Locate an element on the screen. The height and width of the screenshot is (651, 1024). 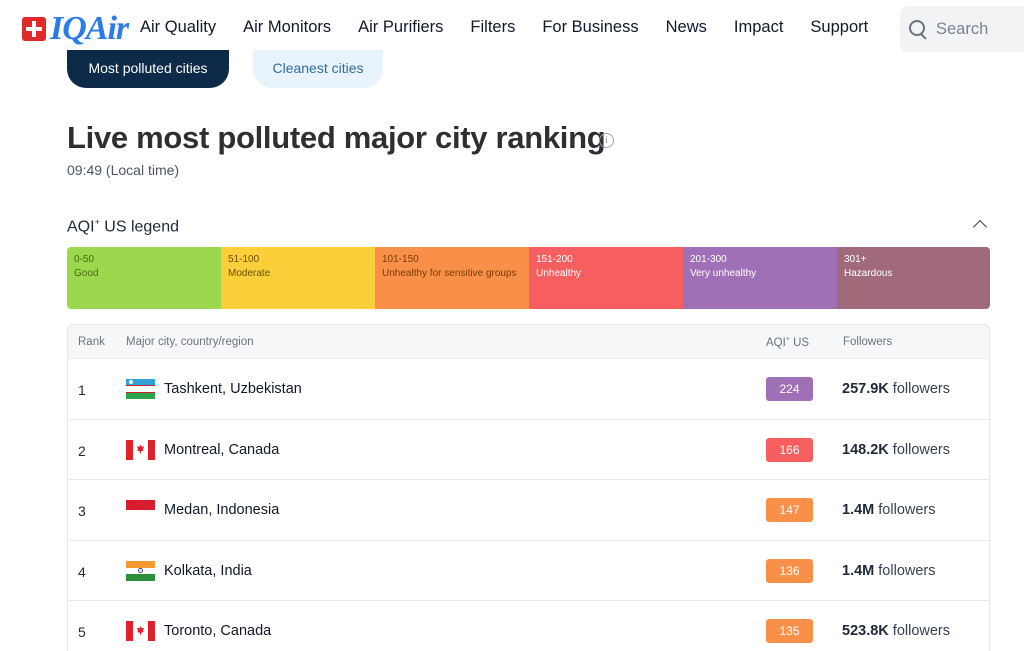
table-row: 4 Kolkata, India 136 1.4M followers is located at coordinates (528, 571).